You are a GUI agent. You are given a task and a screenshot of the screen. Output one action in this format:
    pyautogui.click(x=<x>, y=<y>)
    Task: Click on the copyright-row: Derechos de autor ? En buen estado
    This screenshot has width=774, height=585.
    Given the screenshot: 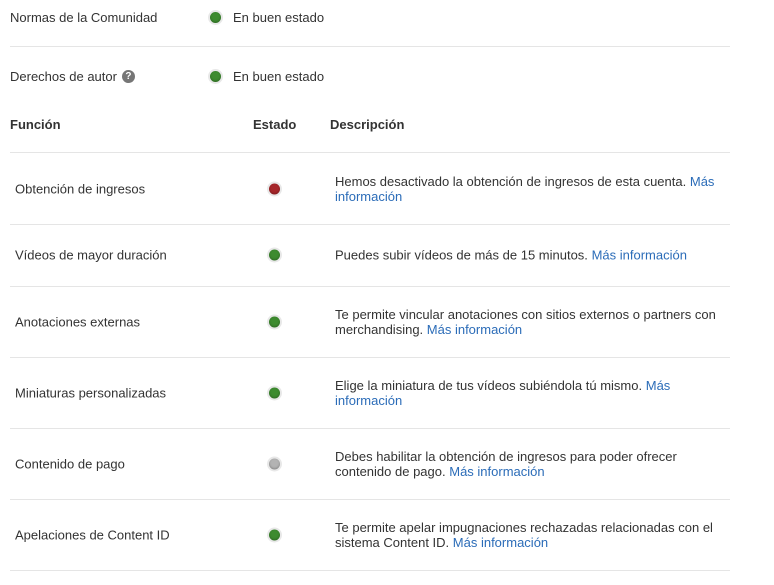 What is the action you would take?
    pyautogui.click(x=370, y=76)
    